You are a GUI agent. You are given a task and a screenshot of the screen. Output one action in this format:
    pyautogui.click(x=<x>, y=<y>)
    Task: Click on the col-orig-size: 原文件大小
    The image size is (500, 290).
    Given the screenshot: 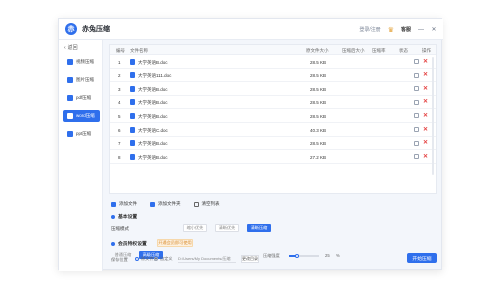 What is the action you would take?
    pyautogui.click(x=317, y=50)
    